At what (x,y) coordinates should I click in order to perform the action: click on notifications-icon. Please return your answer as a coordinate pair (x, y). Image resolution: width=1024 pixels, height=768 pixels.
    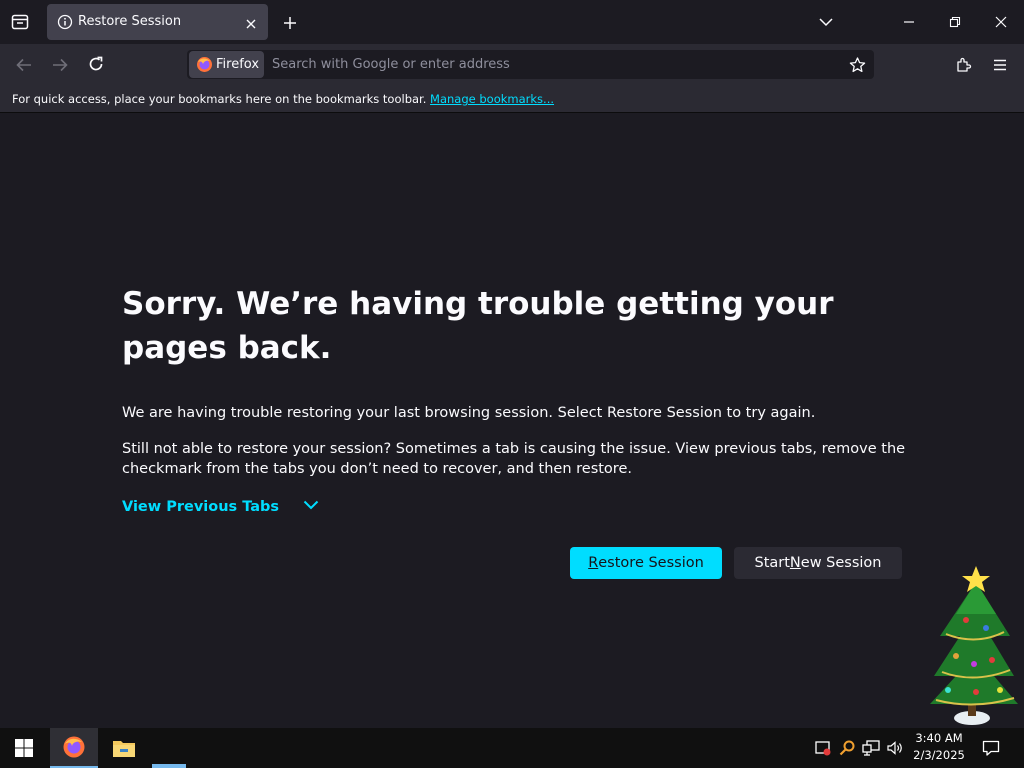
    Looking at the image, I should click on (991, 750).